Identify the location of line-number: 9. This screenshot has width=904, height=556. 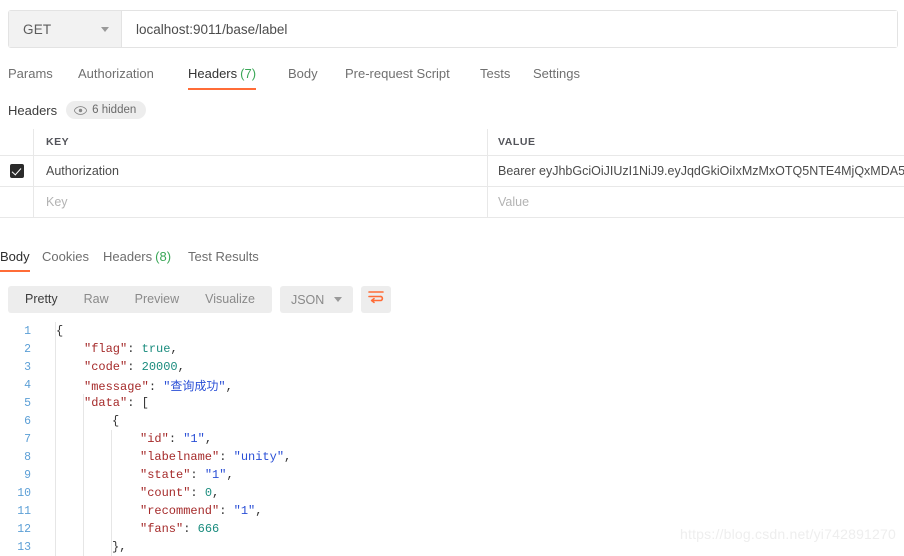
(27, 475).